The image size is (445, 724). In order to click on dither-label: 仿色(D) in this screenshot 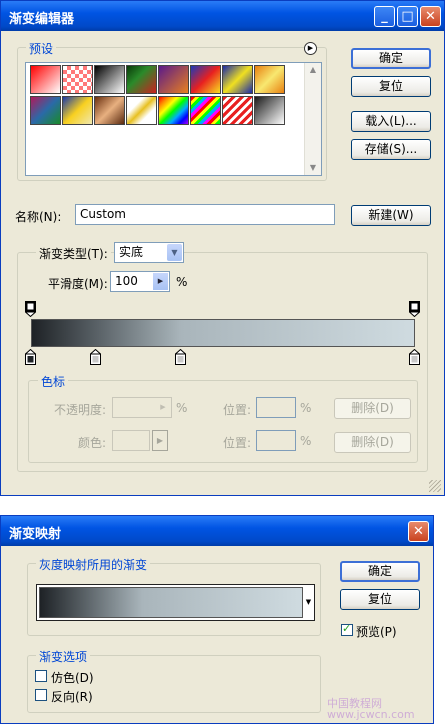, I will do `click(72, 678)`.